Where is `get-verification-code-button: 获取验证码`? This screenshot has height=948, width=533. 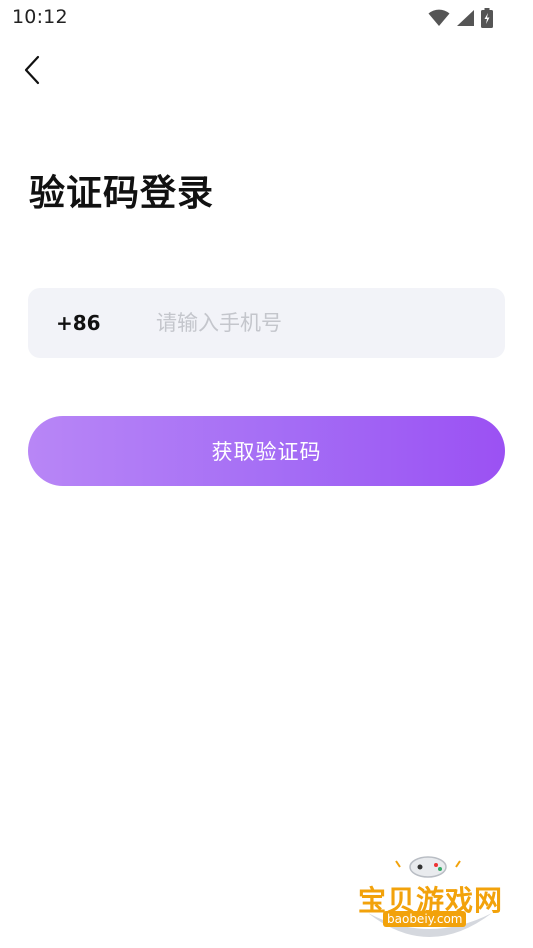 get-verification-code-button: 获取验证码 is located at coordinates (266, 451).